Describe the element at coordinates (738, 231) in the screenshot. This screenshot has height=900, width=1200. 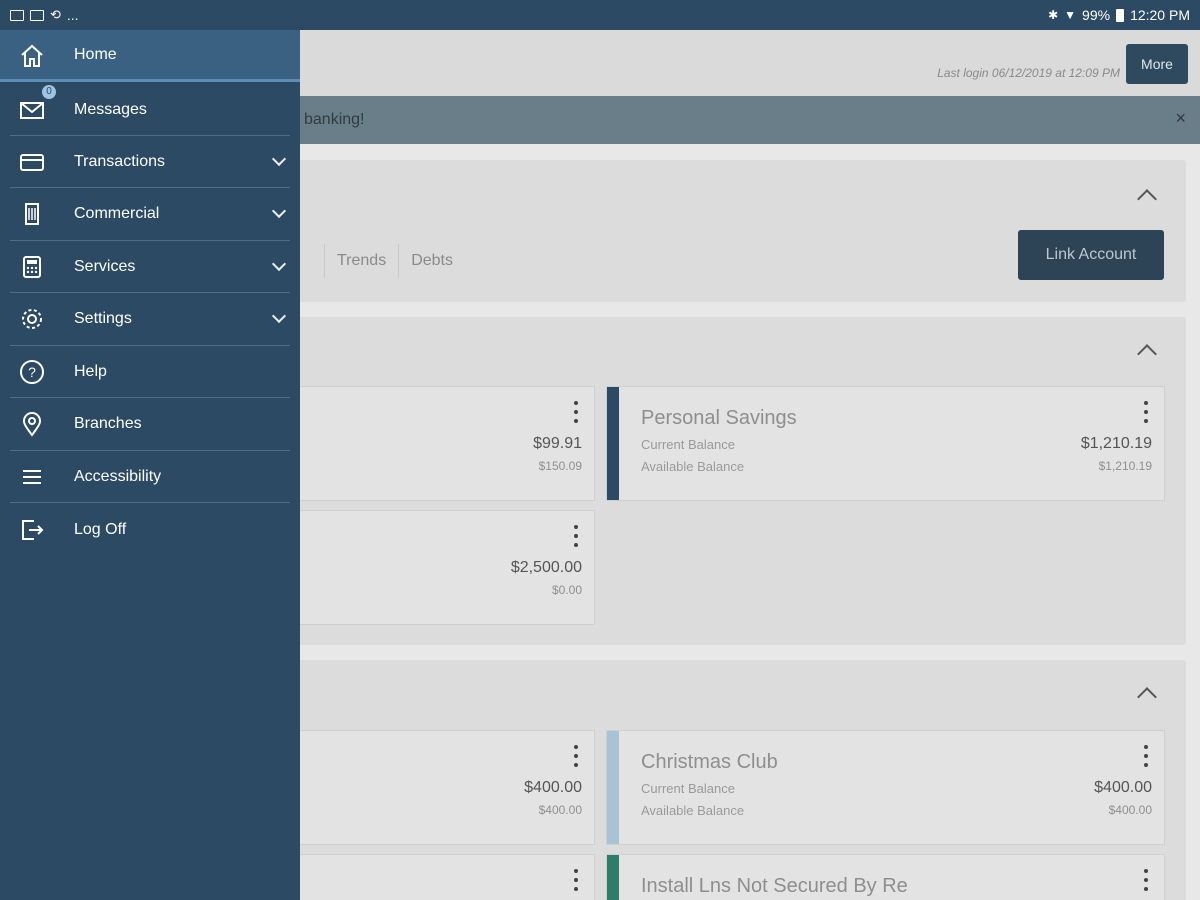
I see `overview-card: Trends Debts Link Account` at that location.